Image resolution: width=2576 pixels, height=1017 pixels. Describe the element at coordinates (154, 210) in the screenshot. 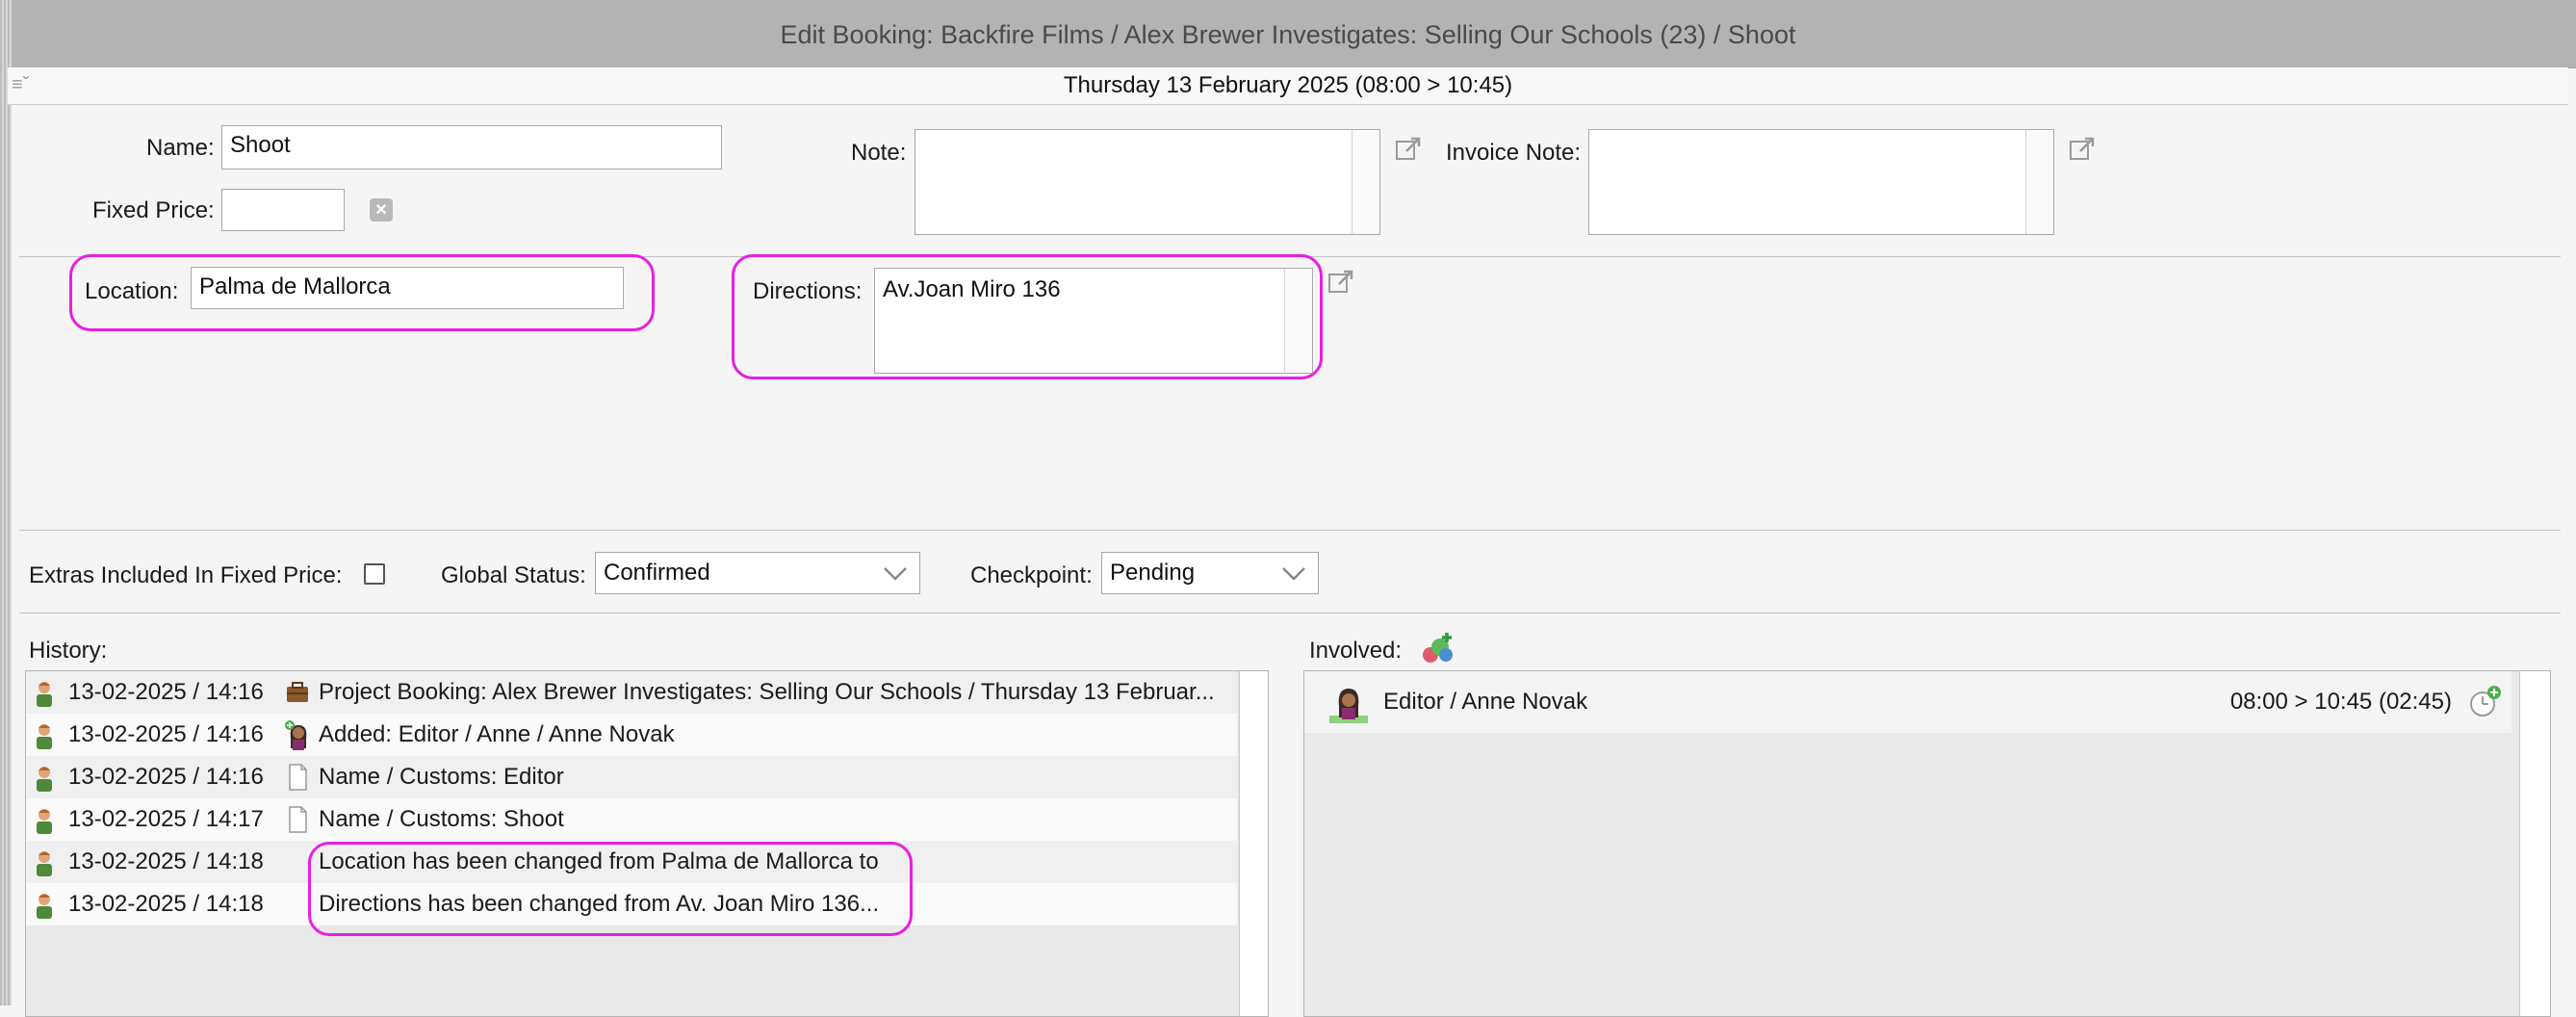

I see `fixed-price-label: Fixed Price:` at that location.